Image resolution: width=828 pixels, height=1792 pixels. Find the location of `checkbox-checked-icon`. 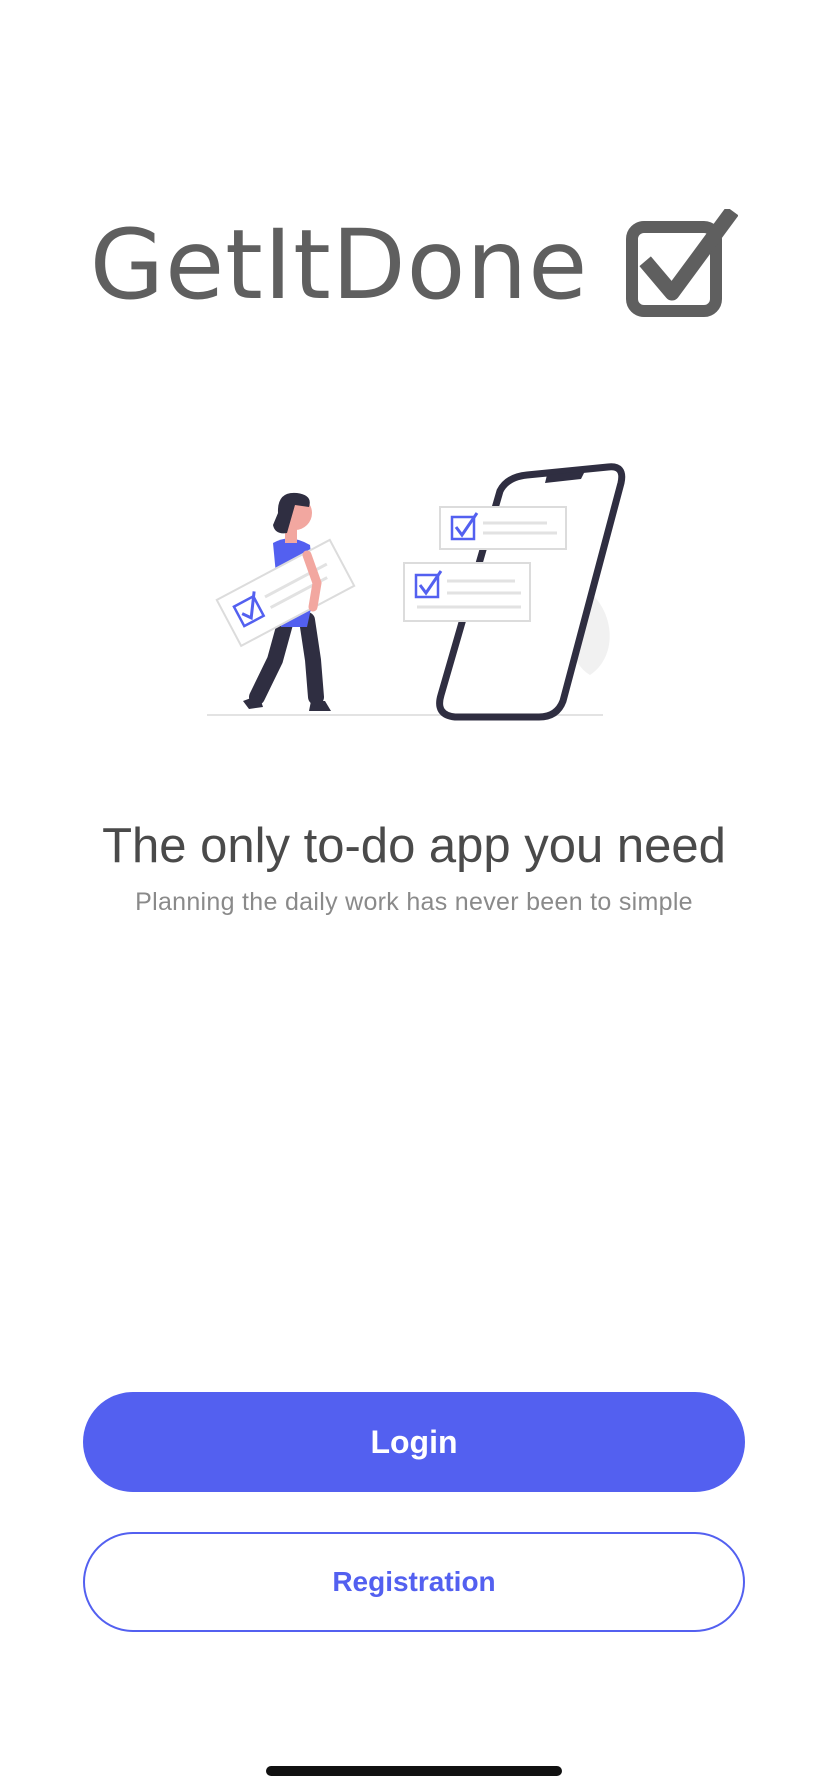

checkbox-checked-icon is located at coordinates (682, 263).